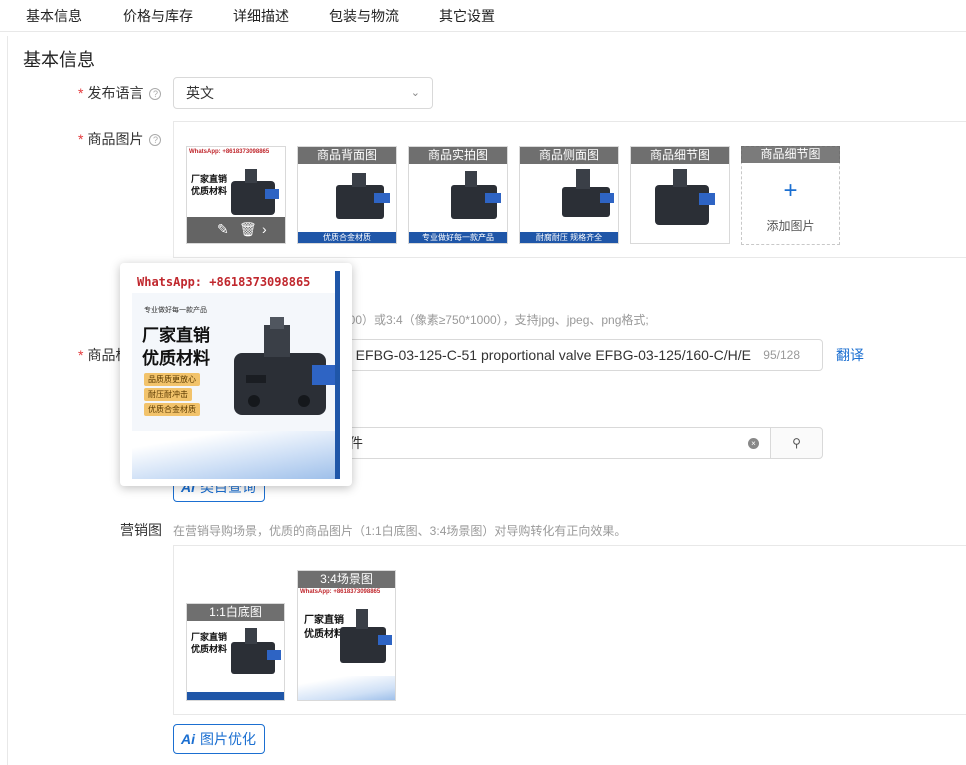 This screenshot has height=765, width=966. I want to click on add-image-label: 添加图片, so click(790, 226).